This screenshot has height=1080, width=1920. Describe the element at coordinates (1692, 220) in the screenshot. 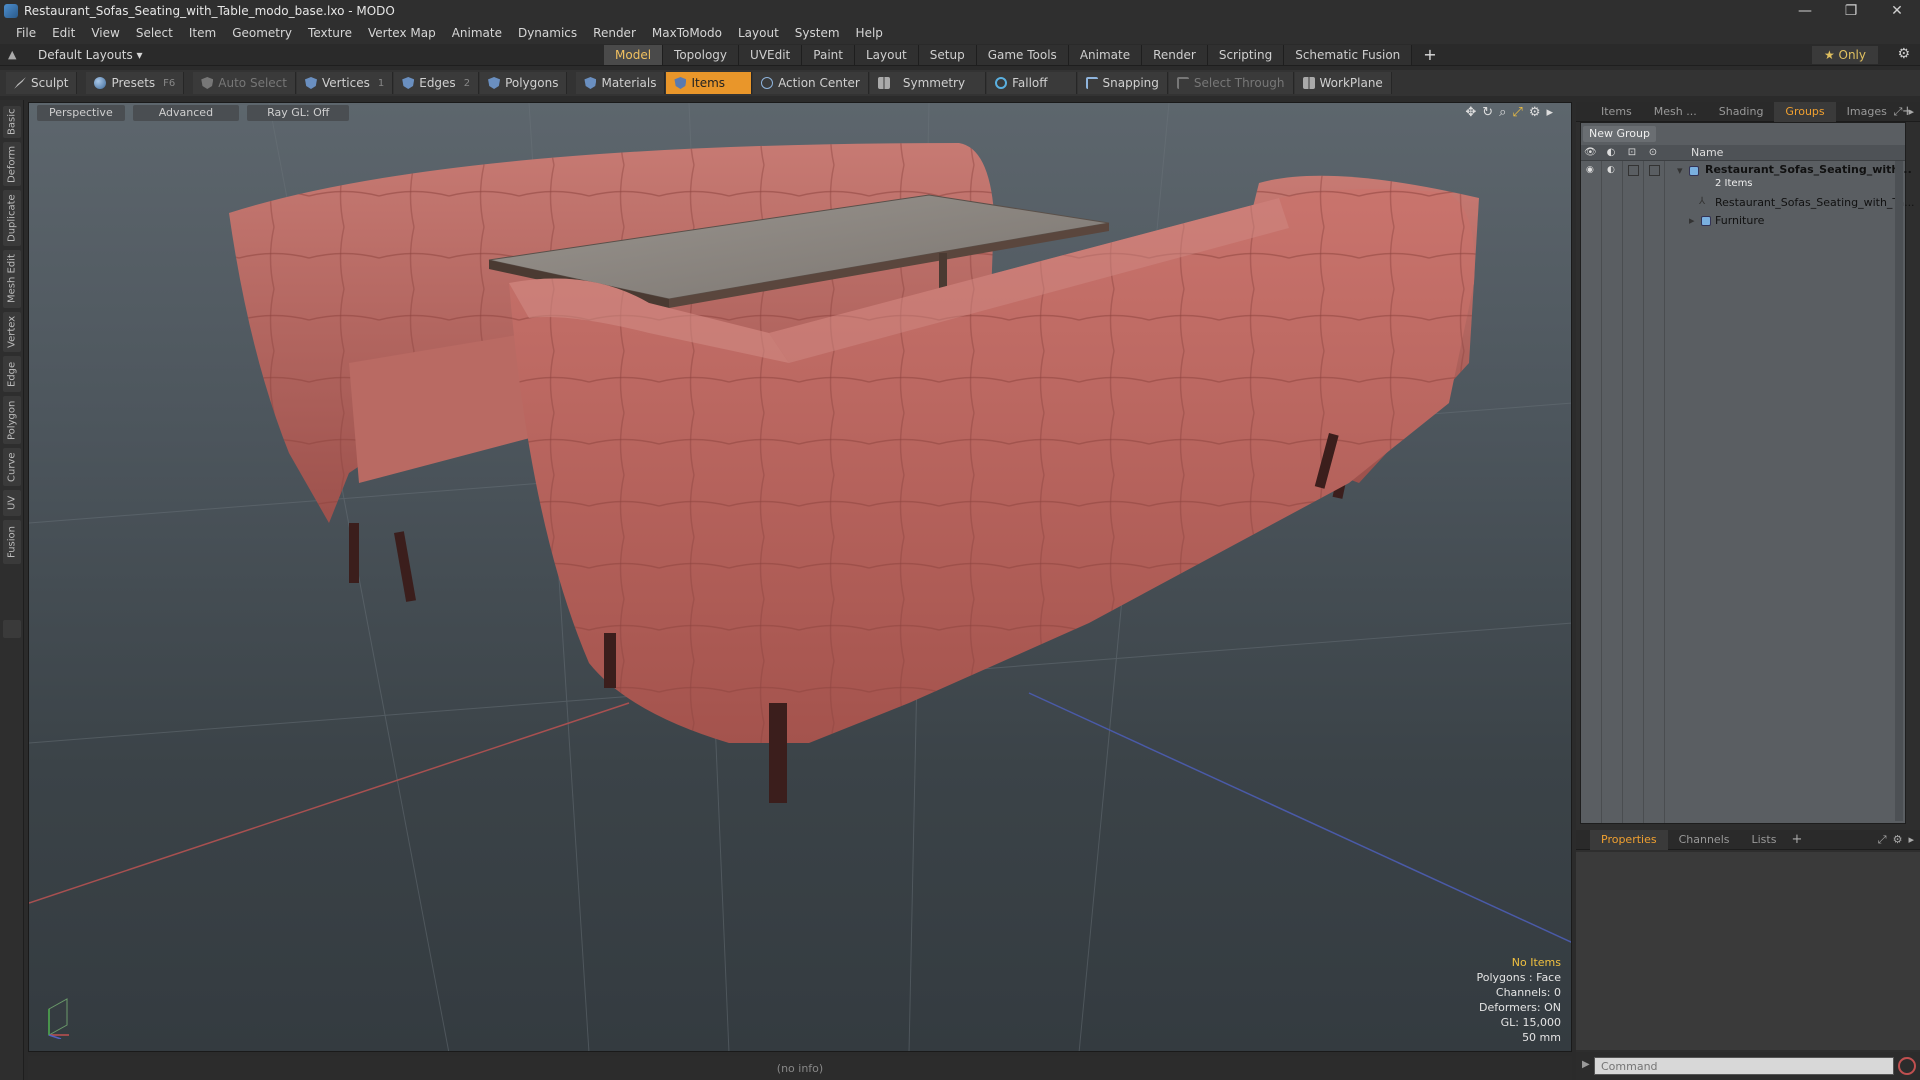

I see `expand-icon: ▸` at that location.